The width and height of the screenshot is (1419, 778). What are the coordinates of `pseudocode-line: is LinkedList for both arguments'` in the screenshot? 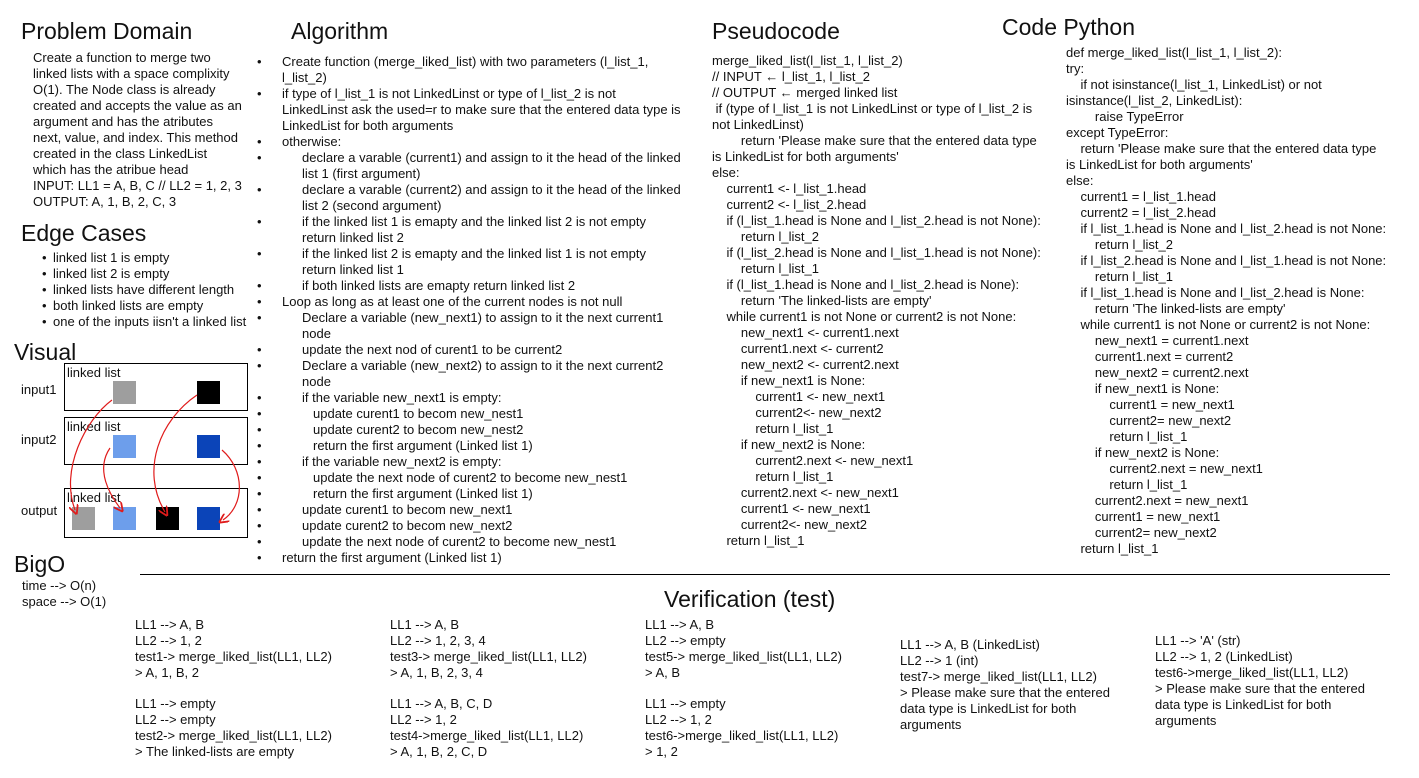 It's located at (805, 156).